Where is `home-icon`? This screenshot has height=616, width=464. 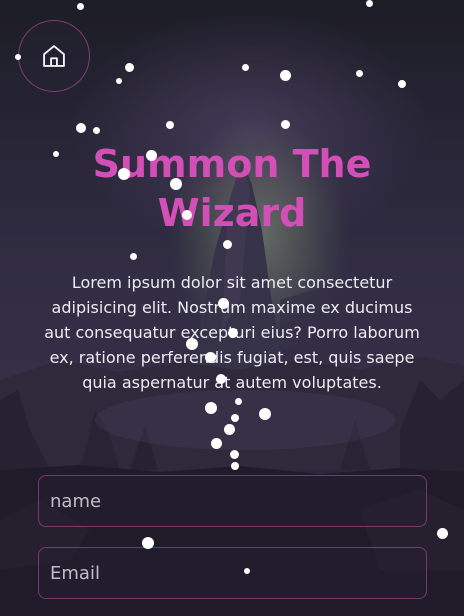 home-icon is located at coordinates (54, 56).